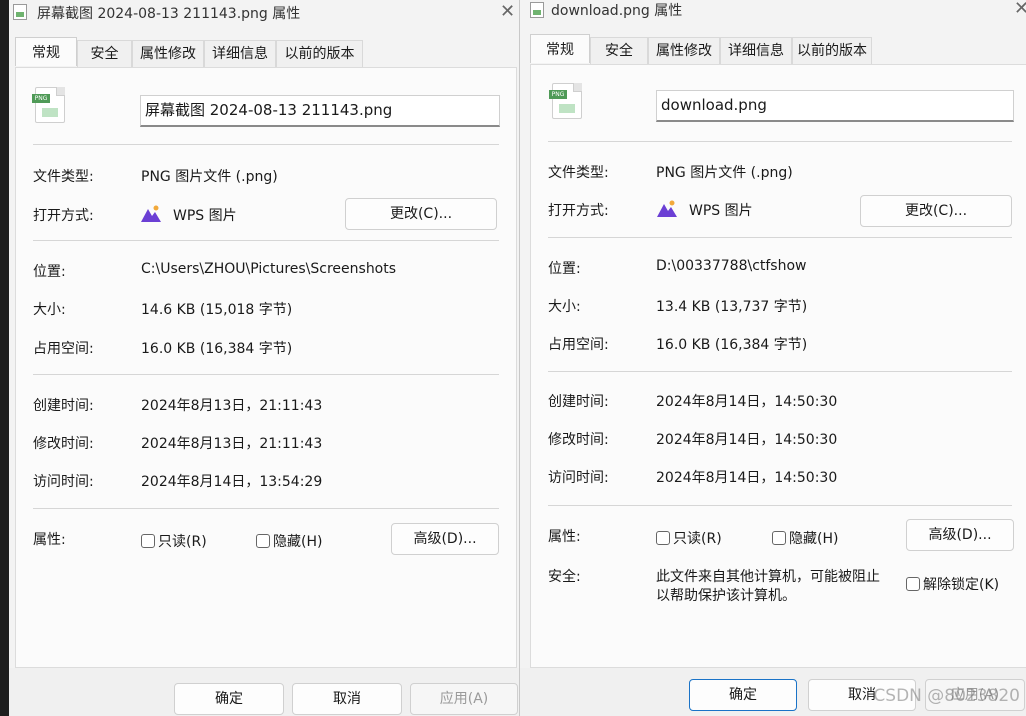 This screenshot has height=716, width=1026. What do you see at coordinates (747, 402) in the screenshot?
I see `created-value: 2024年8月14日，14:50:30` at bounding box center [747, 402].